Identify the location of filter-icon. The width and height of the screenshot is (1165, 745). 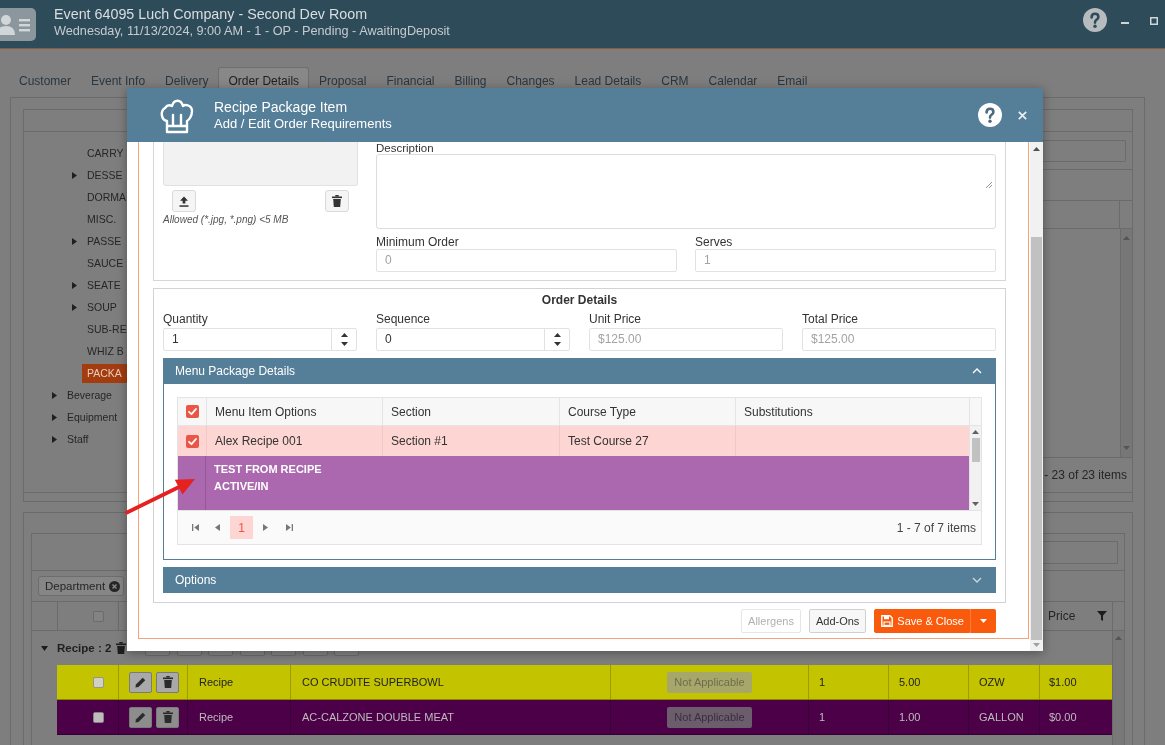
(1102, 616).